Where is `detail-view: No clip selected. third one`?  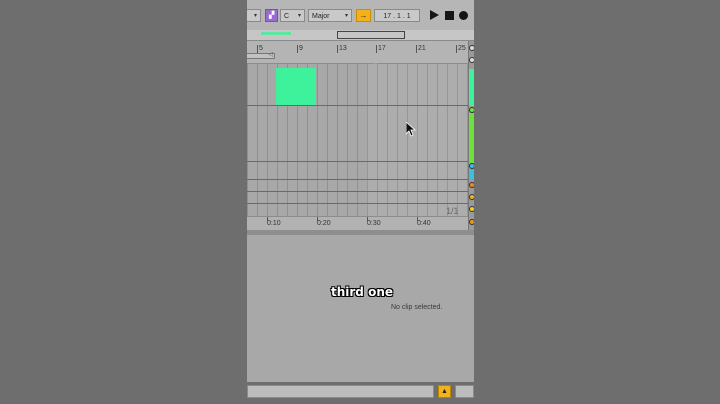 detail-view: No clip selected. third one is located at coordinates (360, 308).